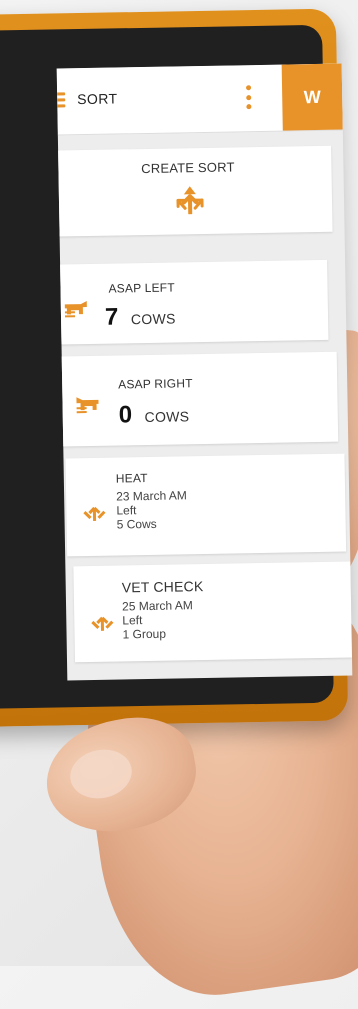 This screenshot has width=358, height=1009. I want to click on cow-count: 0, so click(125, 415).